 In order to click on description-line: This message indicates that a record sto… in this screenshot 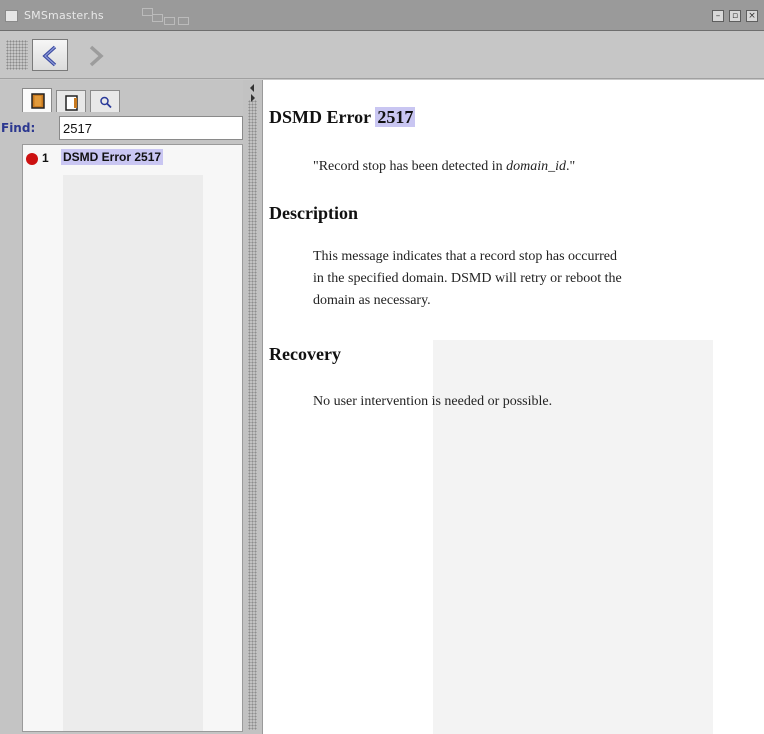, I will do `click(465, 256)`.